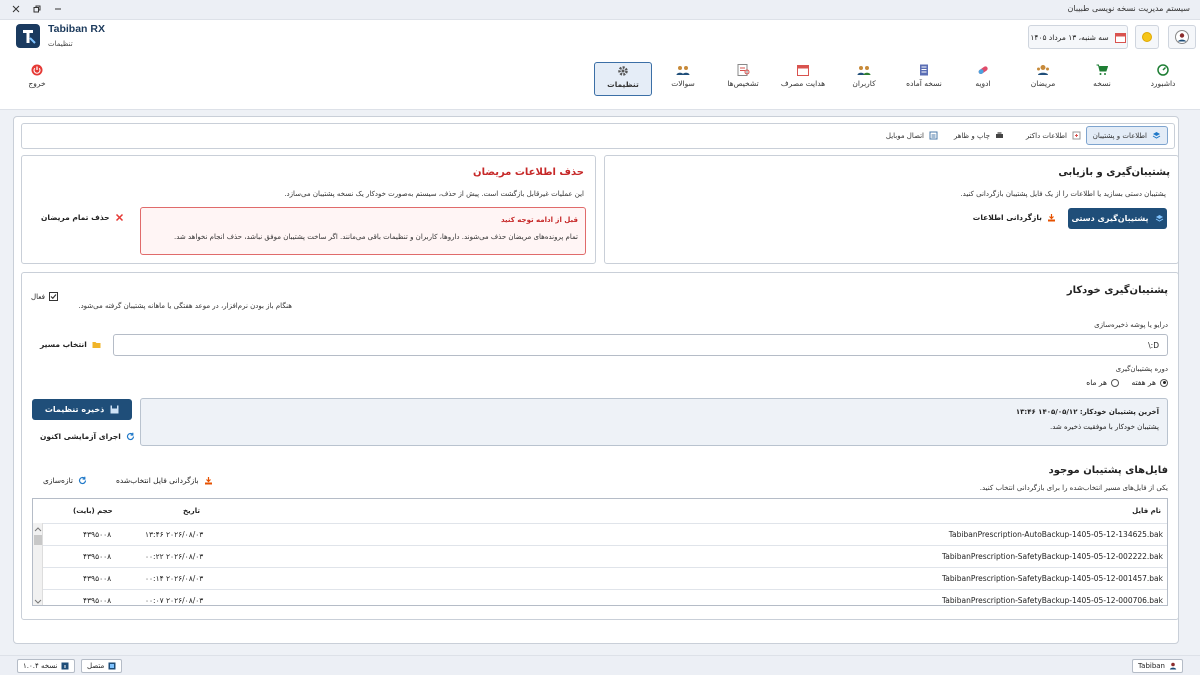  I want to click on folder-icon, so click(96, 345).